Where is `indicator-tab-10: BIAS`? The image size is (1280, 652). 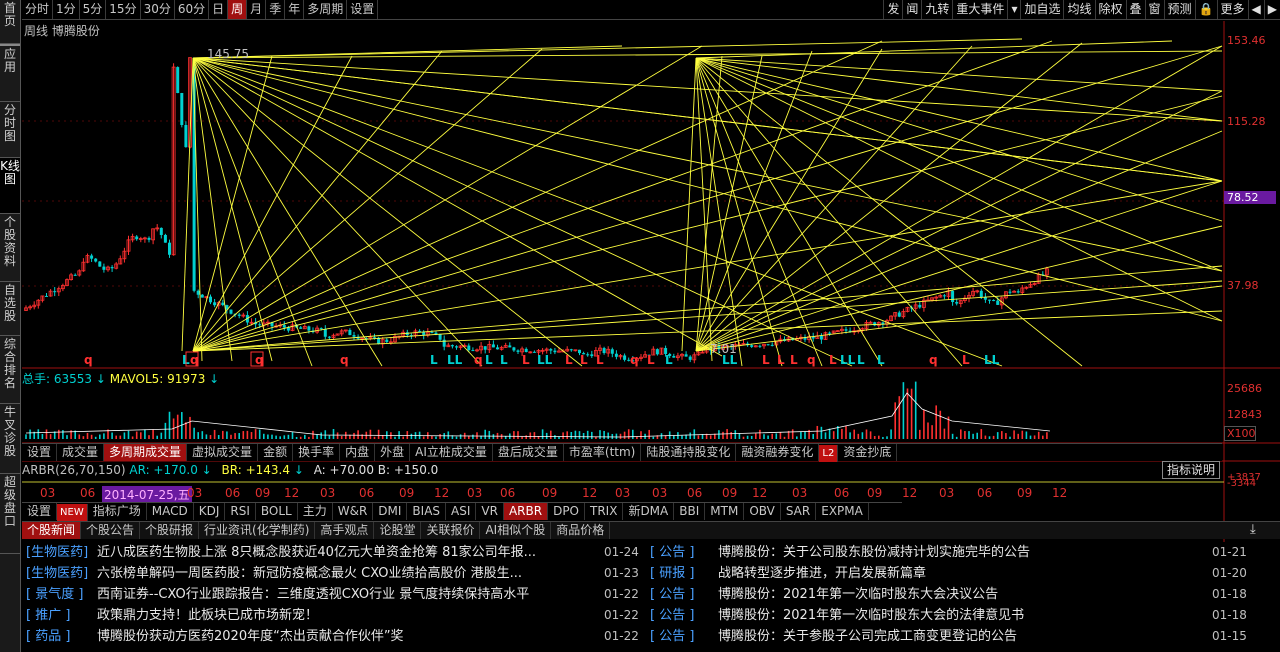
indicator-tab-10: BIAS is located at coordinates (427, 511).